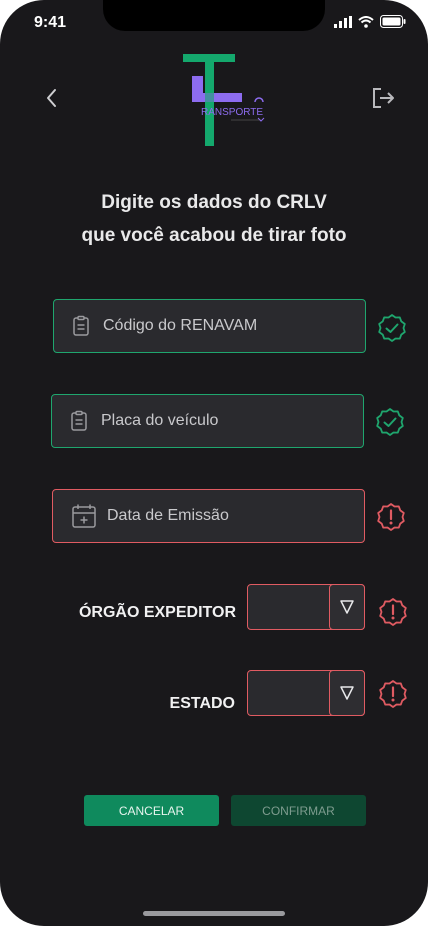 The image size is (428, 926). What do you see at coordinates (52, 98) in the screenshot?
I see `back-arrow-icon` at bounding box center [52, 98].